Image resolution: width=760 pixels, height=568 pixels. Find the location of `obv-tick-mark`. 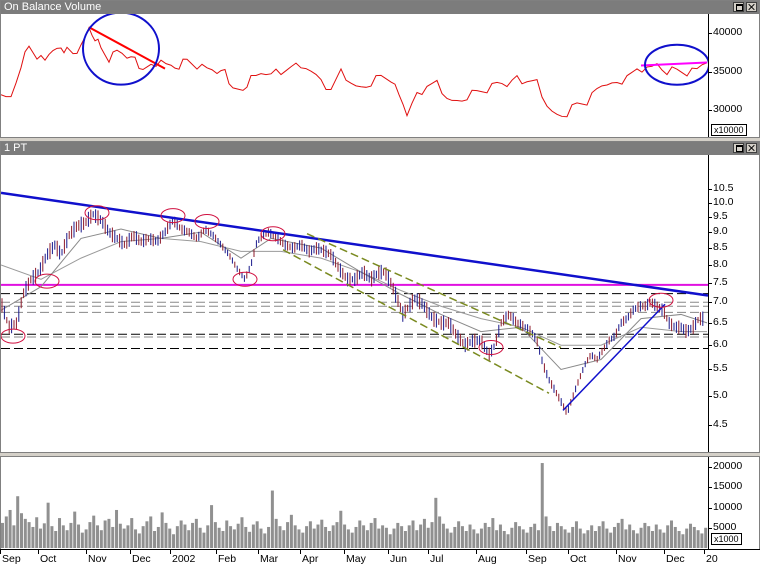

obv-tick-mark is located at coordinates (710, 34).